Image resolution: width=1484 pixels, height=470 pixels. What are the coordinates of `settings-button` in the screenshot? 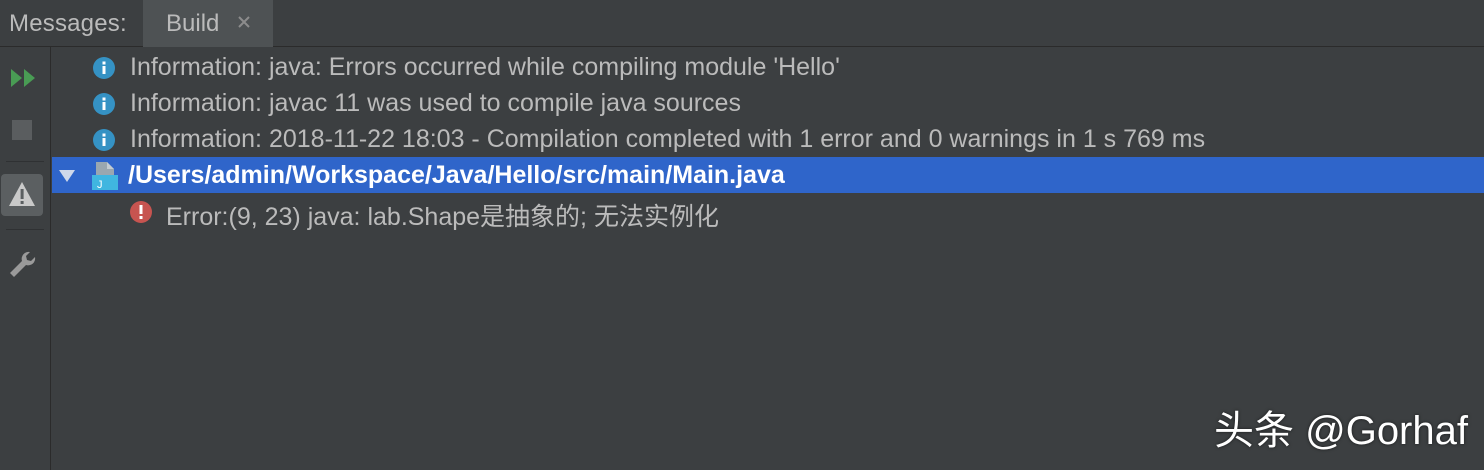 It's located at (25, 264).